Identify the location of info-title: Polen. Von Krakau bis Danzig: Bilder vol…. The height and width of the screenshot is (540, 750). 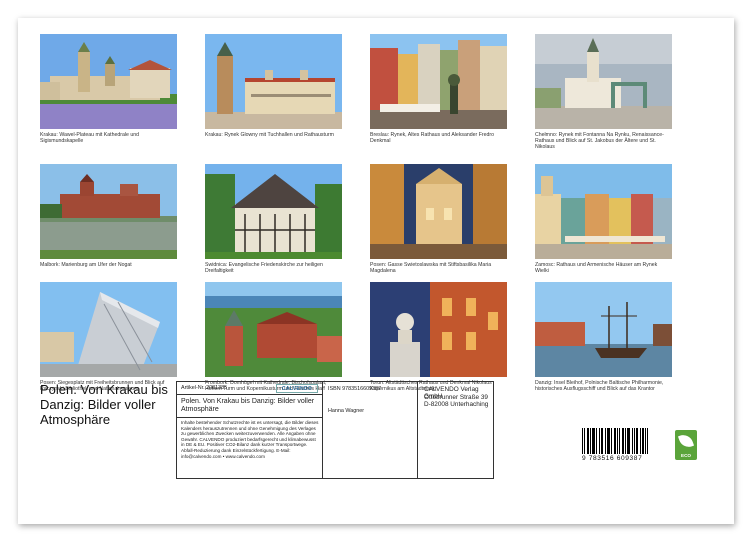
(248, 405).